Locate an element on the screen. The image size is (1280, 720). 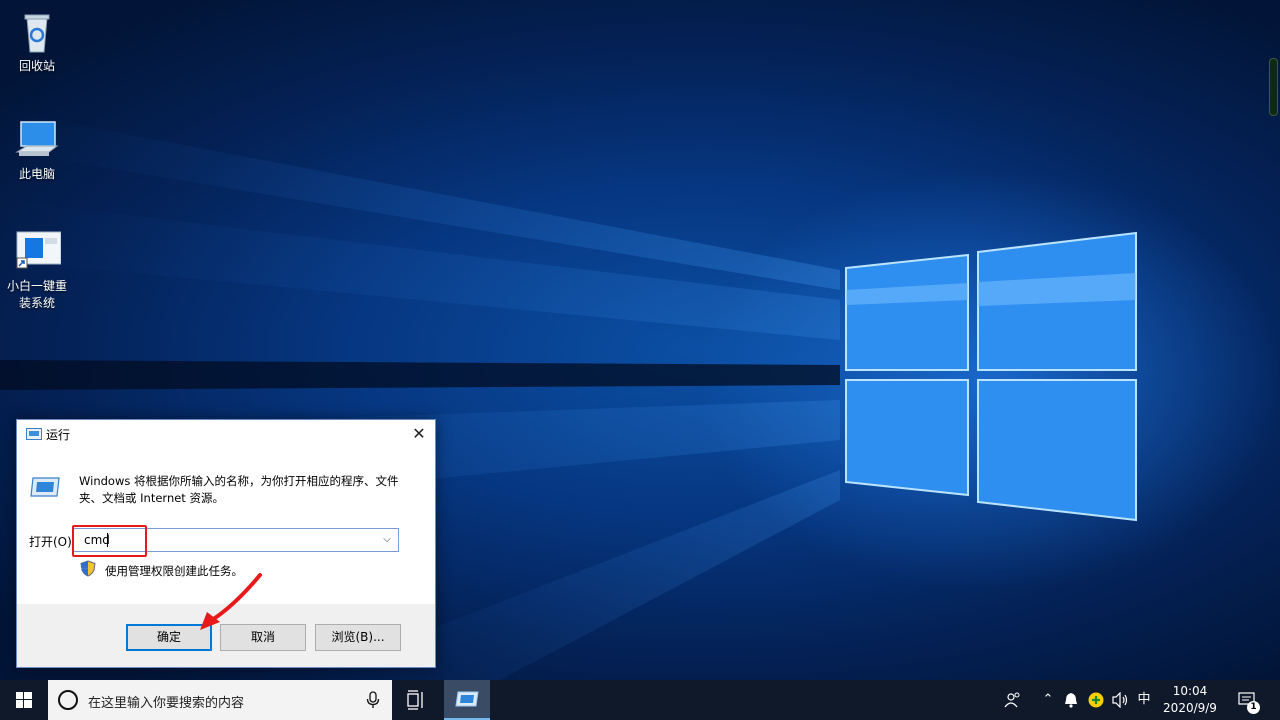
desktop-icon-label: 此电脑 is located at coordinates (36, 174).